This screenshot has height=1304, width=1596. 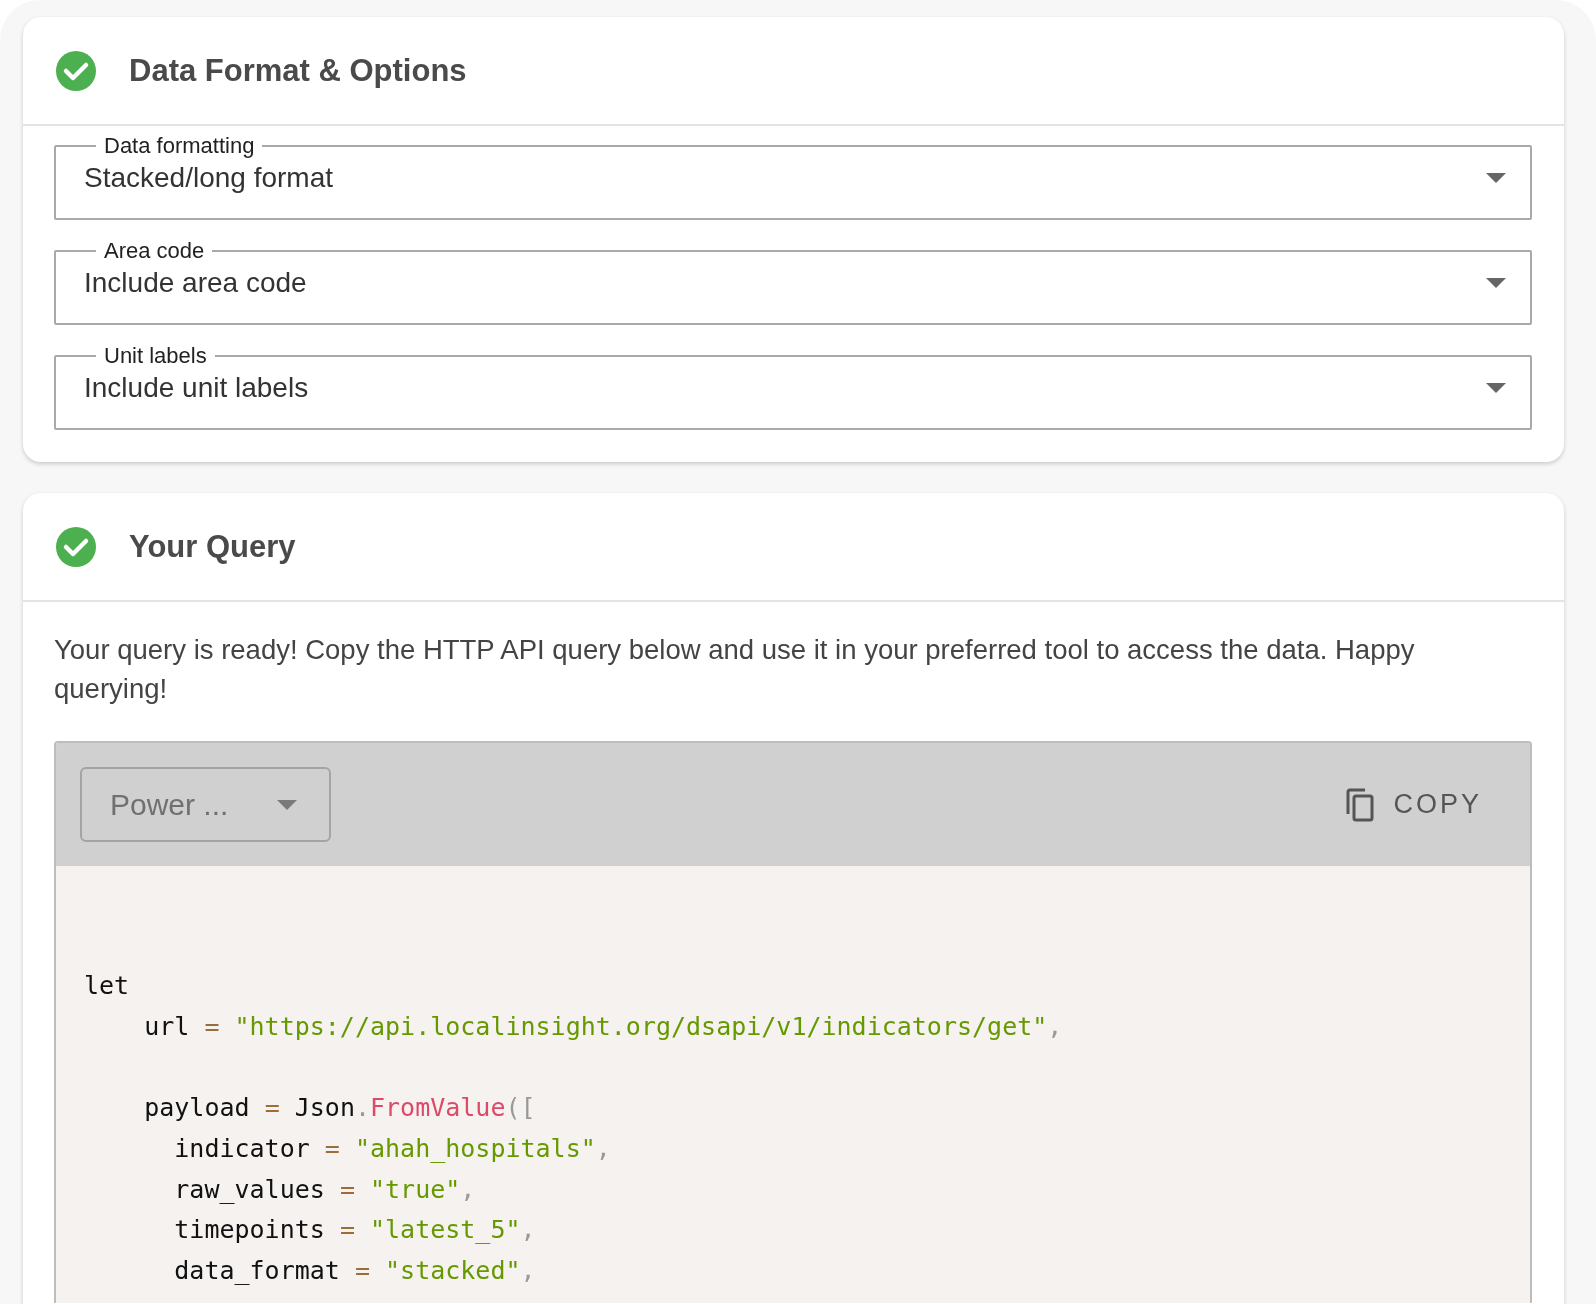 I want to click on card-title: Your Query, so click(x=212, y=546).